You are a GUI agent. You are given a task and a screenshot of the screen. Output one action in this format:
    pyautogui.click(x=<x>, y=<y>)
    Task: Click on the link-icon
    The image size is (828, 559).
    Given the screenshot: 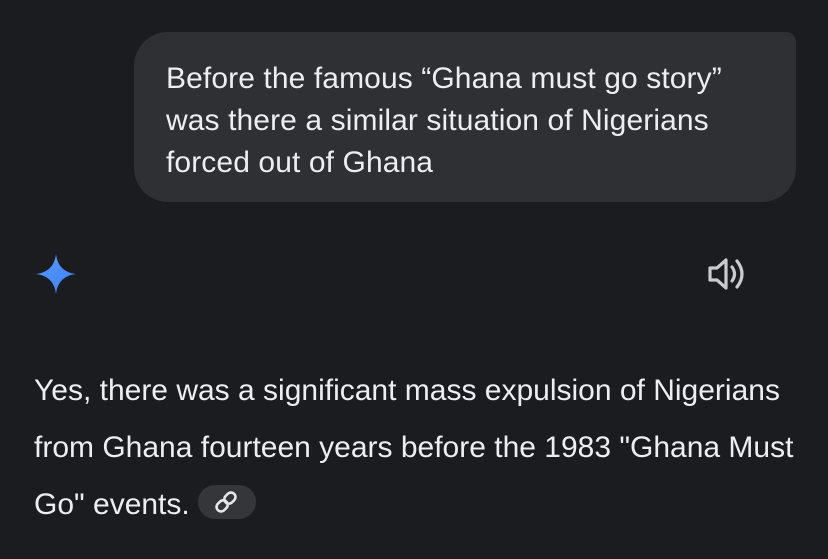 What is the action you would take?
    pyautogui.click(x=225, y=502)
    